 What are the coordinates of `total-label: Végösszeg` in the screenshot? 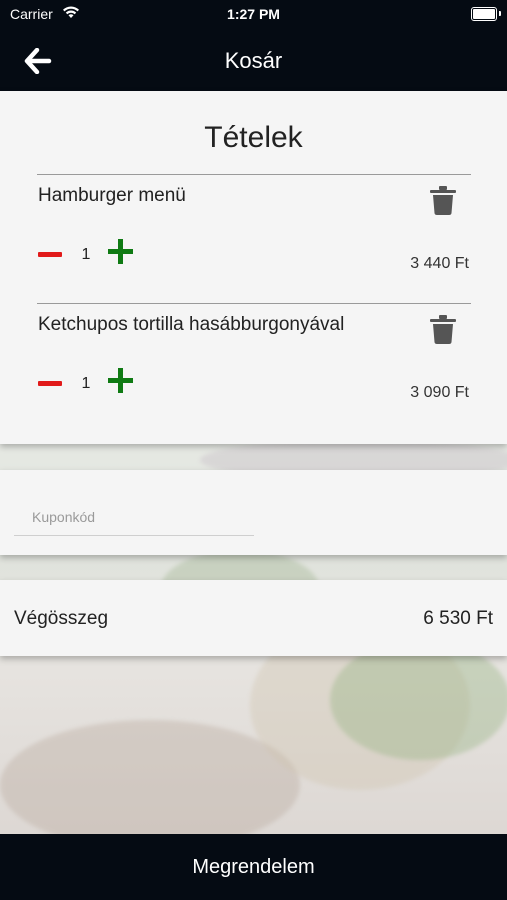 It's located at (61, 618).